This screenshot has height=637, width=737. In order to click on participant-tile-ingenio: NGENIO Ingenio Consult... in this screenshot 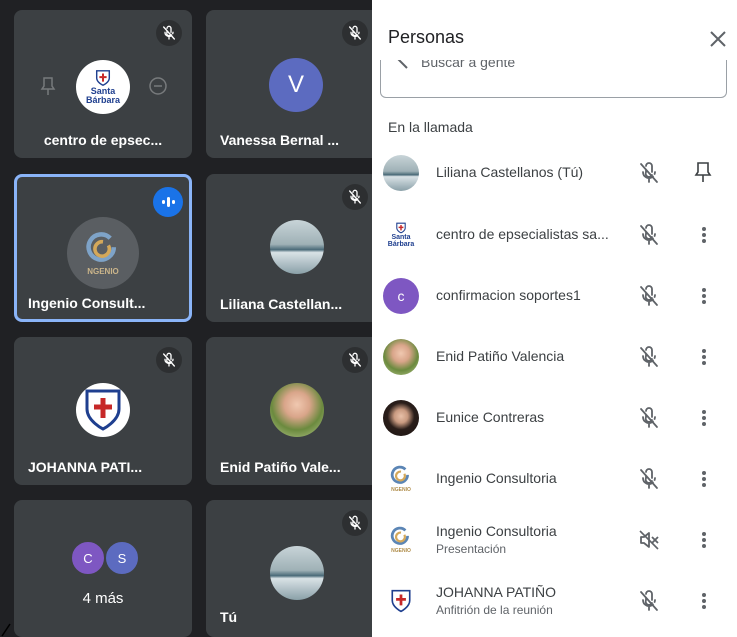, I will do `click(103, 248)`.